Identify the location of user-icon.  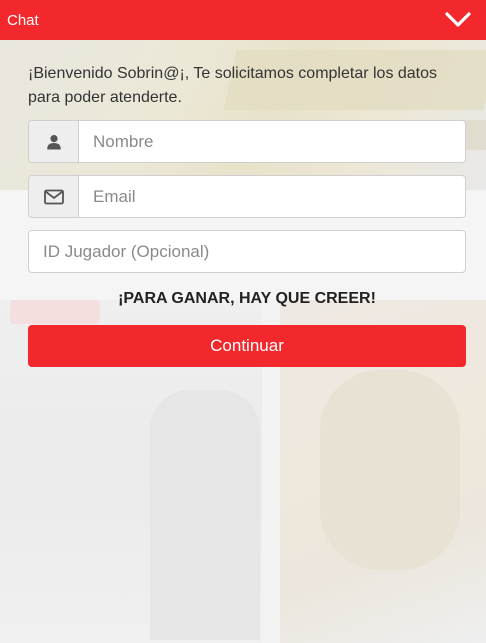
(54, 141).